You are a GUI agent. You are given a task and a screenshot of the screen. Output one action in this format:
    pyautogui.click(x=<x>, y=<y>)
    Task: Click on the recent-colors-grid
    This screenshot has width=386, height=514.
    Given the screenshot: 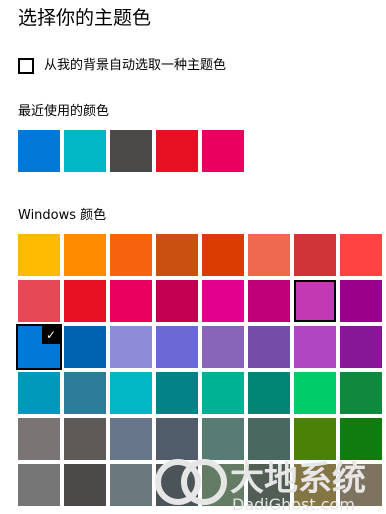 What is the action you would take?
    pyautogui.click(x=131, y=151)
    